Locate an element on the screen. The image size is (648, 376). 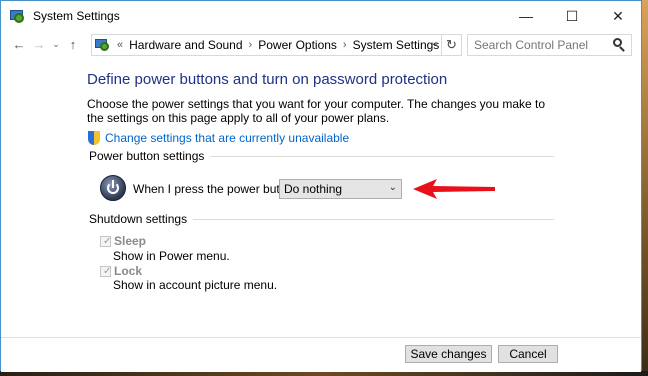
minimize-button: — is located at coordinates (526, 16).